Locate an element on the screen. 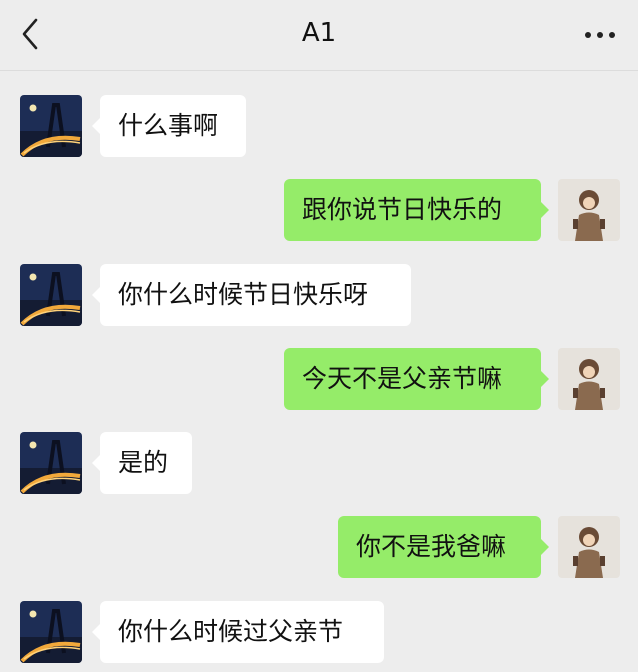 This screenshot has height=672, width=638. message-bubble: 你不是我爸嘛 is located at coordinates (443, 547).